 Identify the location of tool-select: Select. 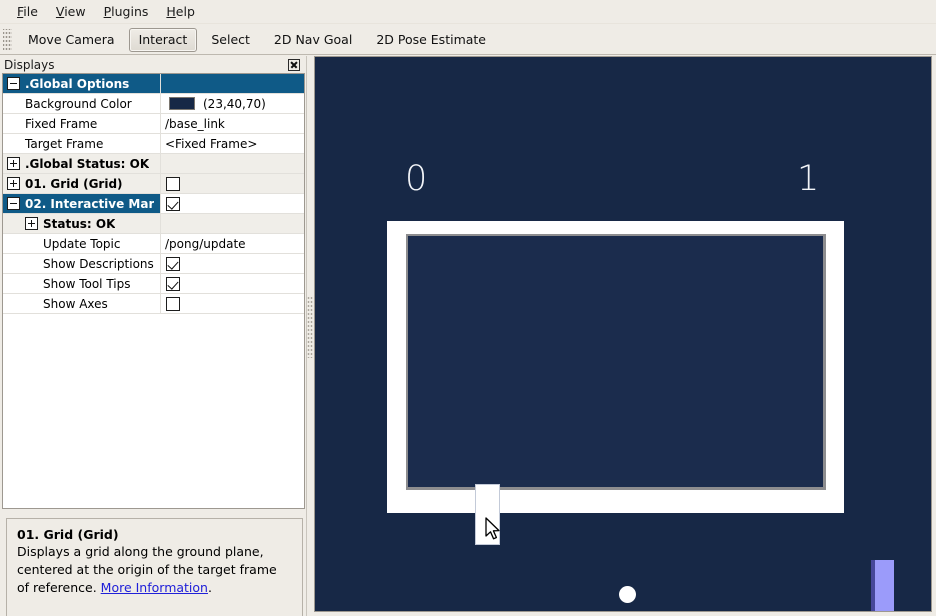
(230, 40).